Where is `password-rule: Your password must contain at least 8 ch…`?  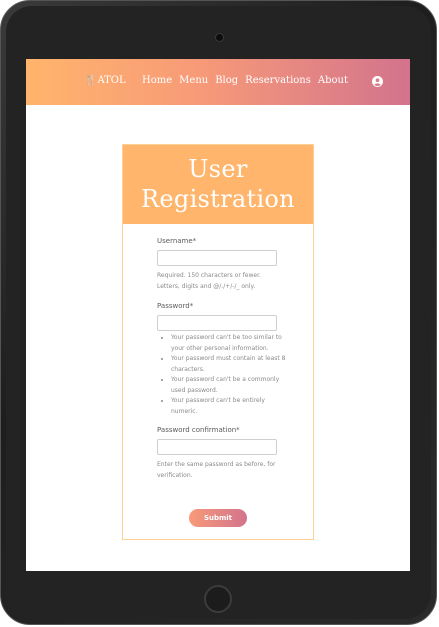
password-rule: Your password must contain at least 8 ch… is located at coordinates (229, 364).